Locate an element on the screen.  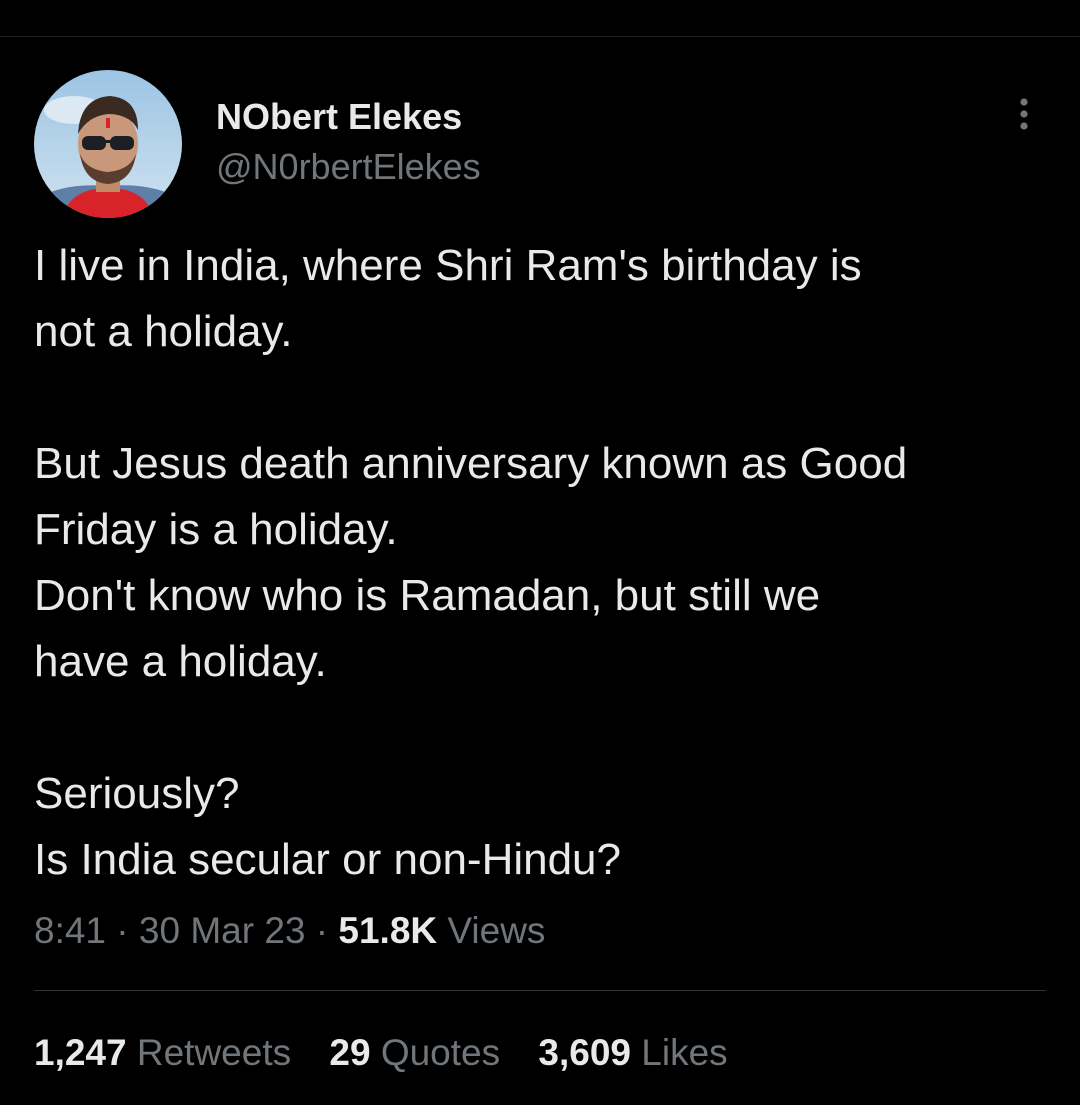
engagement-stats: 1,247 Retweets 29 Quotes 3,609 Likes is located at coordinates (395, 1053).